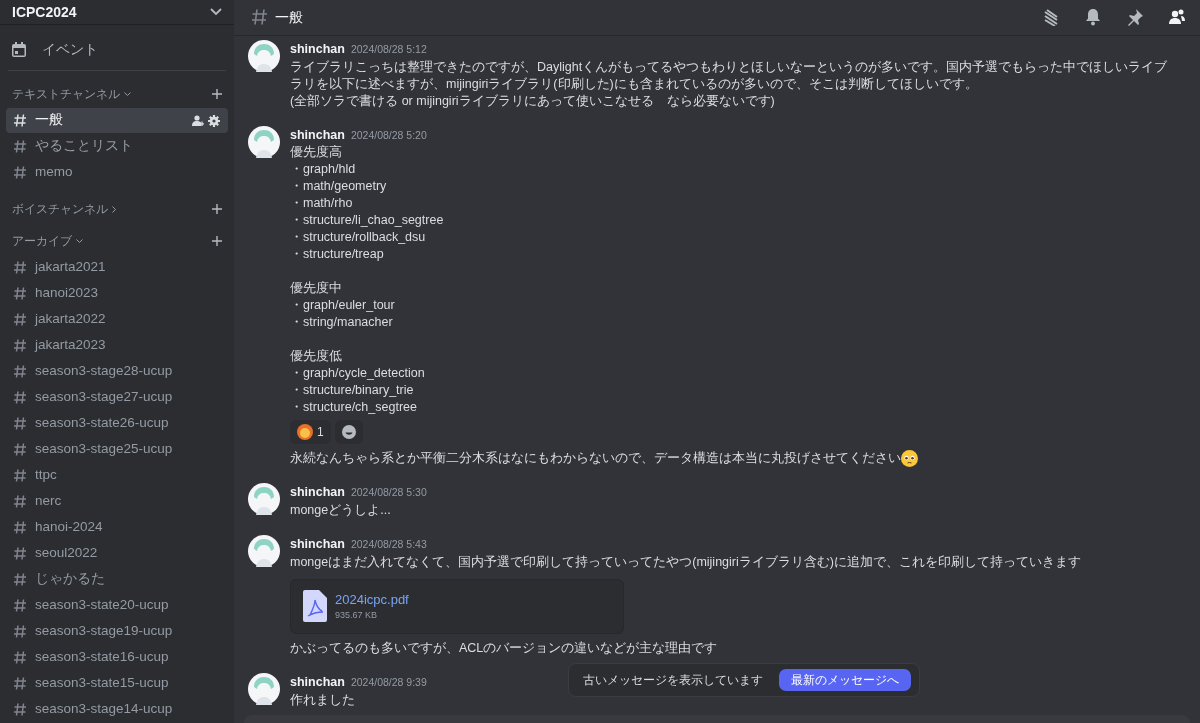 The width and height of the screenshot is (1200, 723). What do you see at coordinates (216, 12) in the screenshot?
I see `chevron-down-icon` at bounding box center [216, 12].